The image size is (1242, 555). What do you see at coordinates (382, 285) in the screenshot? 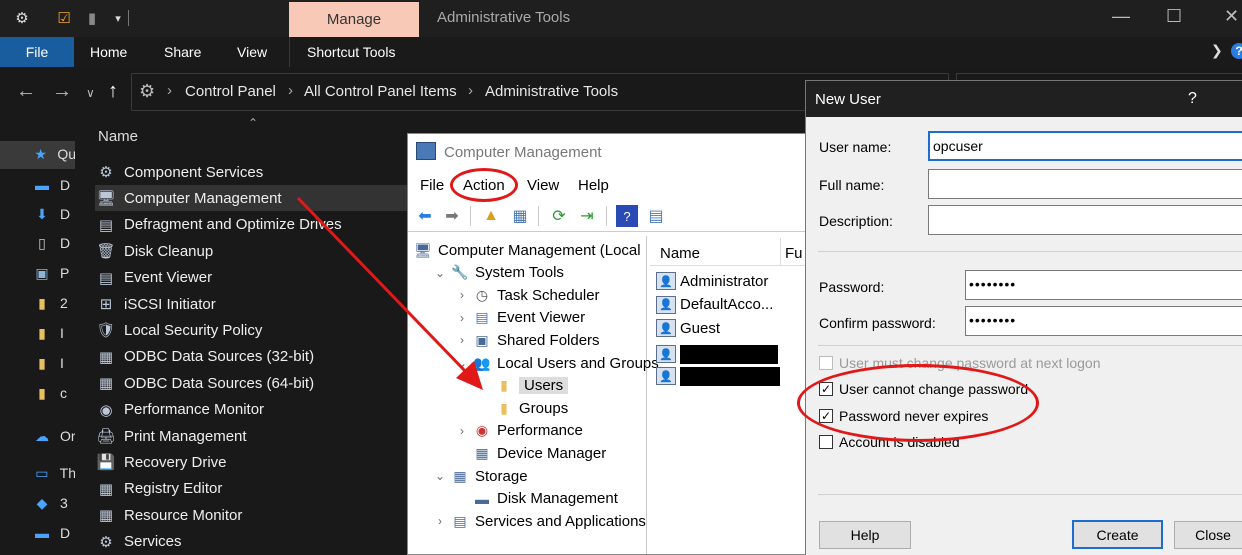
I see `arrow-line` at bounding box center [382, 285].